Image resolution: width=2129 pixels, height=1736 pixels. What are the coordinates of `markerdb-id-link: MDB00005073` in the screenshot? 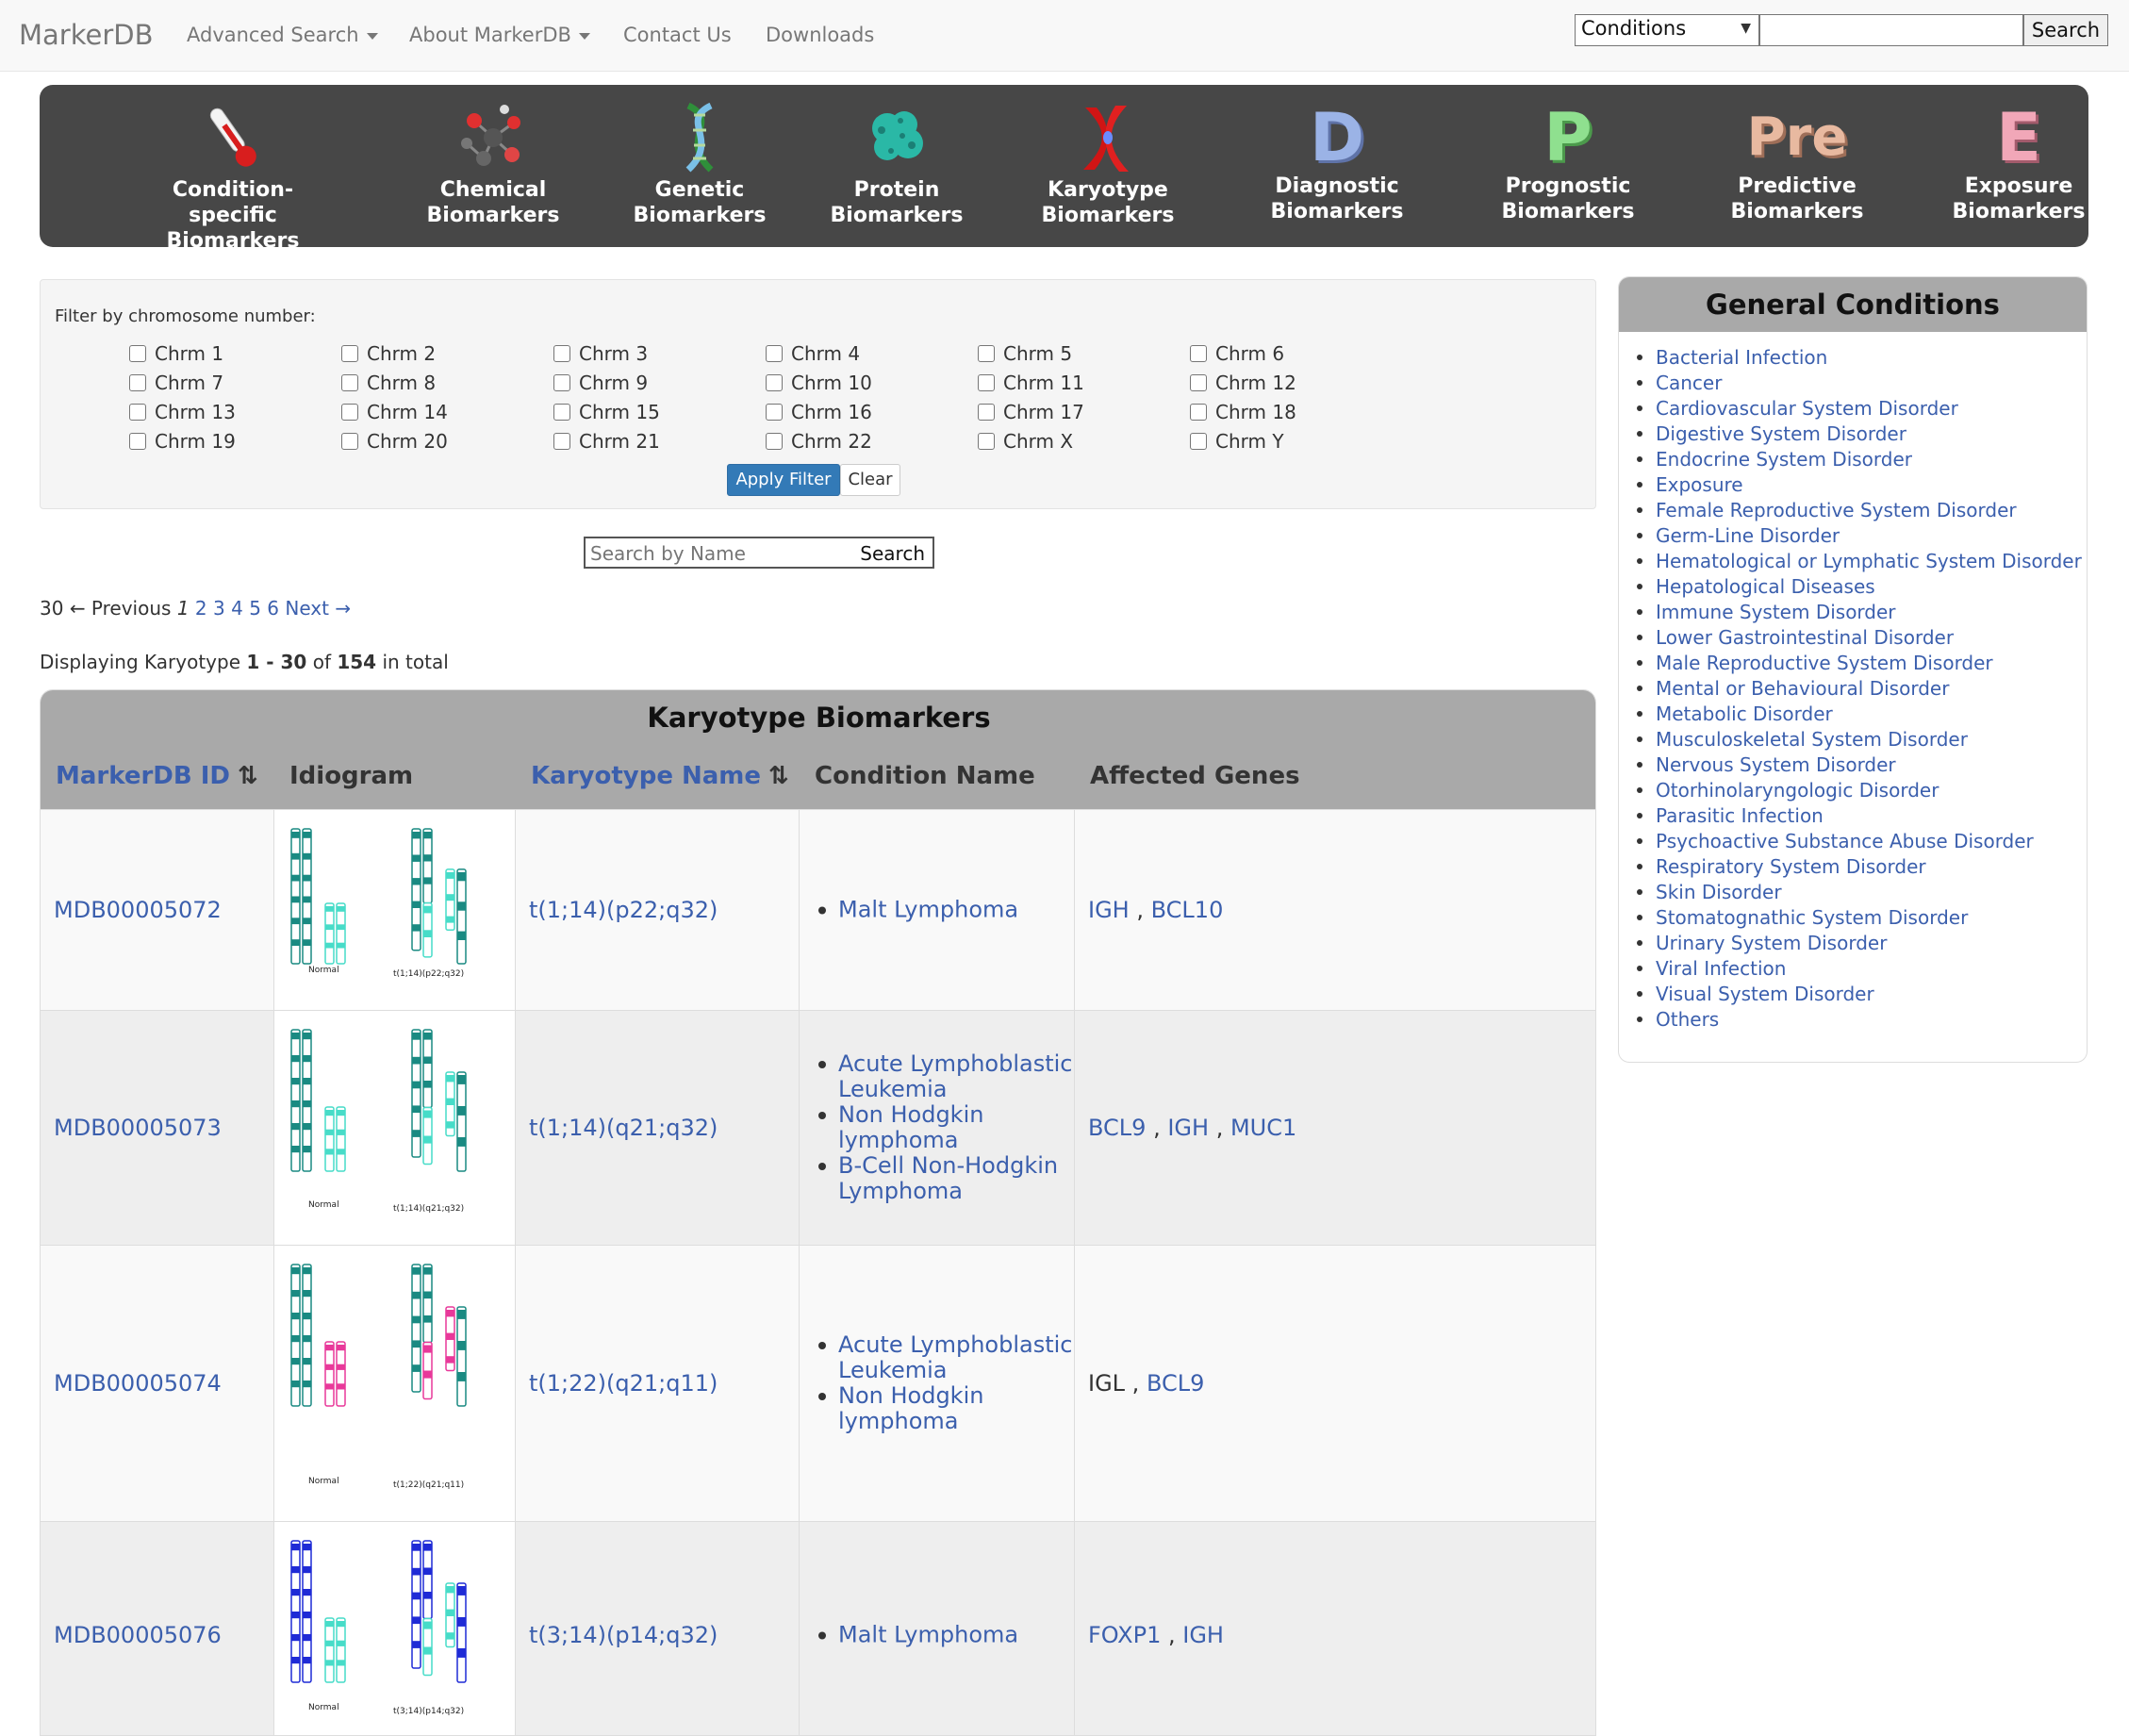 It's located at (138, 1128).